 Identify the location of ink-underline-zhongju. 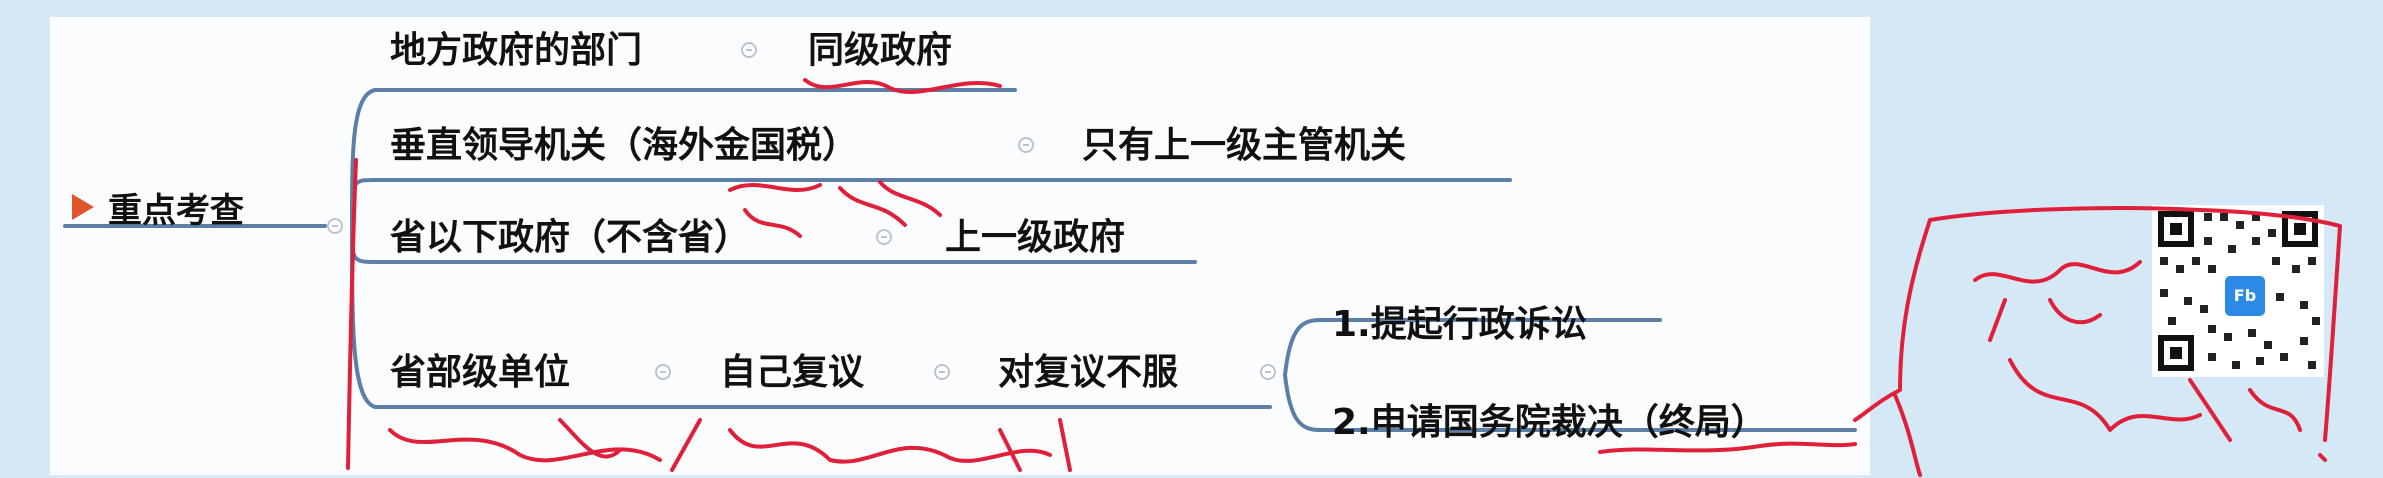
(1727, 447).